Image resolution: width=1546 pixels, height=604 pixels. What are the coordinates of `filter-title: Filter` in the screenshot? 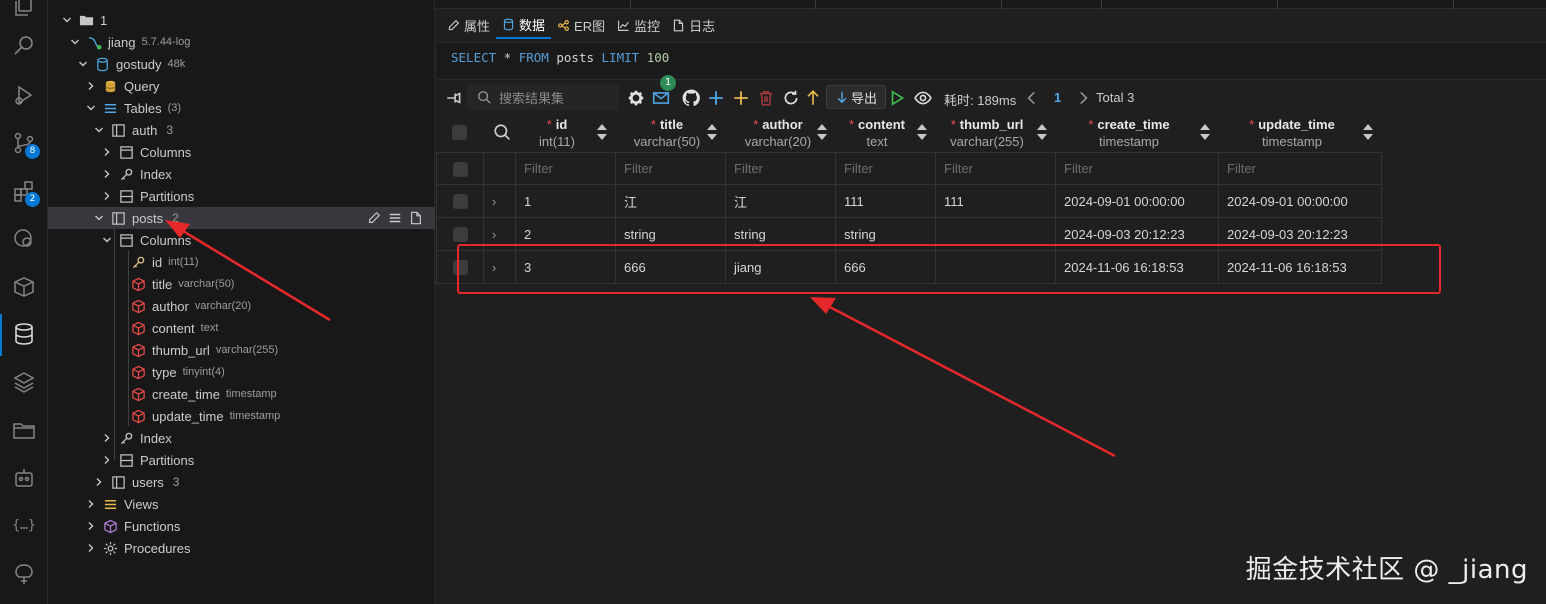 It's located at (671, 168).